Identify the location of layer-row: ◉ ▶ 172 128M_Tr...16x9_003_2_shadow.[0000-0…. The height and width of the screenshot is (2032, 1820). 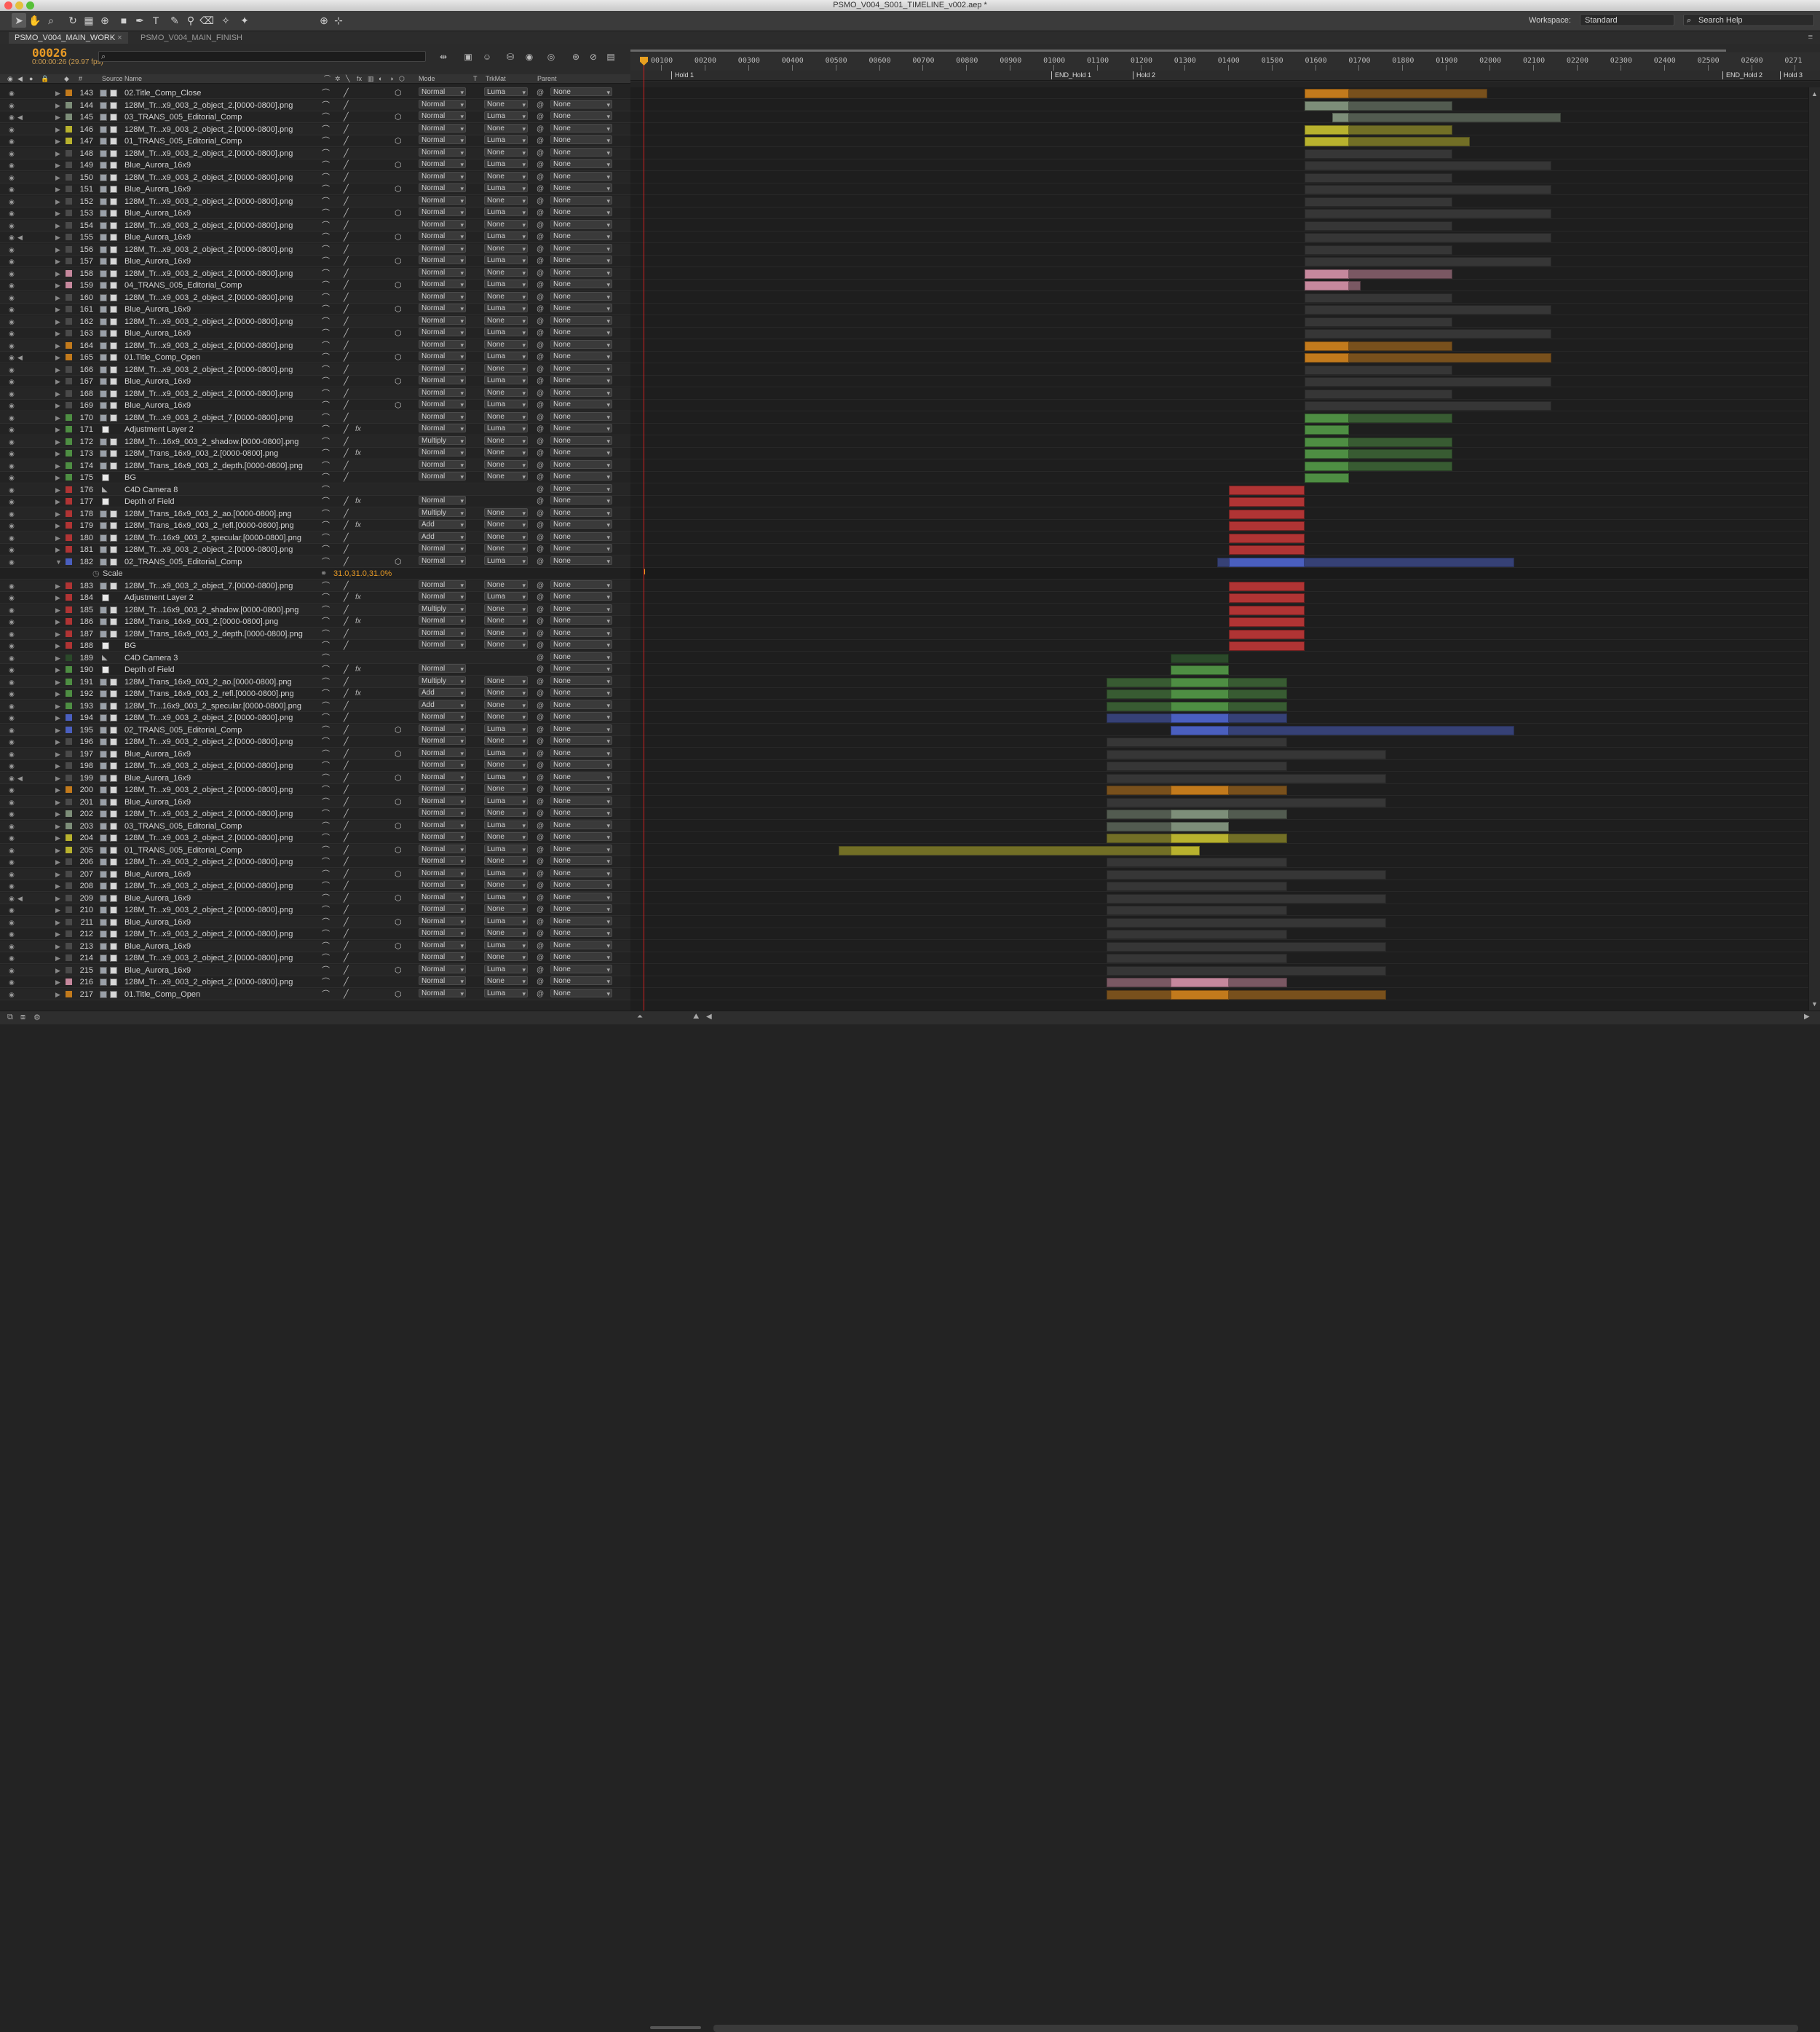
(315, 442).